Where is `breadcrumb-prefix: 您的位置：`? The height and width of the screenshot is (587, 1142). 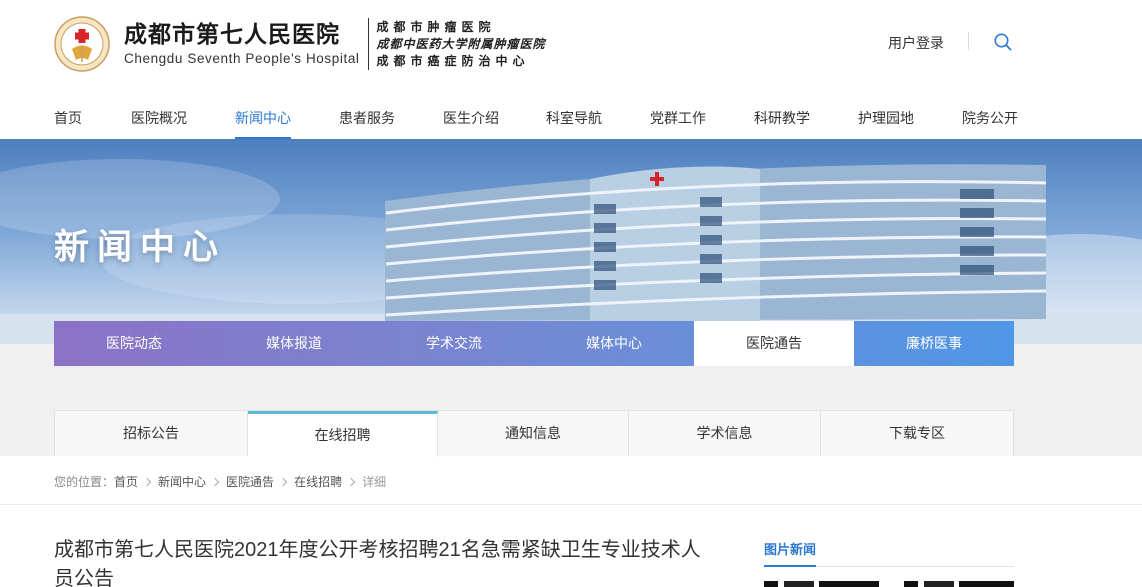 breadcrumb-prefix: 您的位置： is located at coordinates (84, 482).